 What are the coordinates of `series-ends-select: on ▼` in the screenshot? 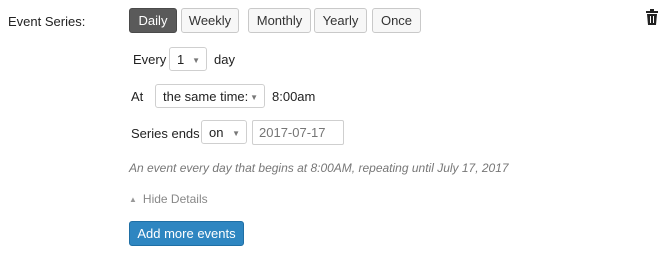 It's located at (224, 132).